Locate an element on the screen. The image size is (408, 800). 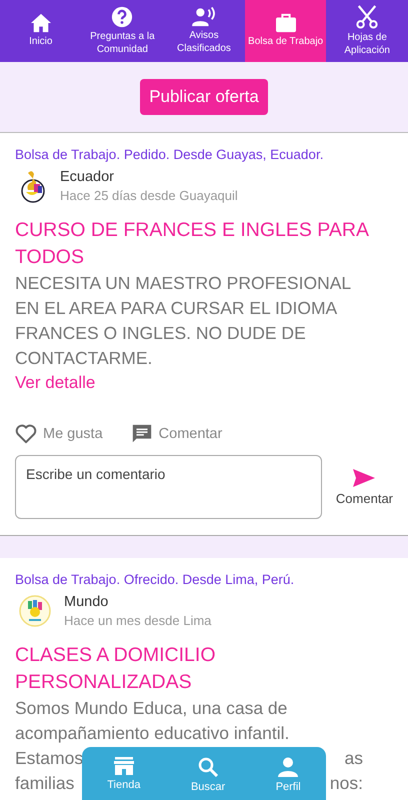
nav-tab: Avisos Clasificados is located at coordinates (204, 31).